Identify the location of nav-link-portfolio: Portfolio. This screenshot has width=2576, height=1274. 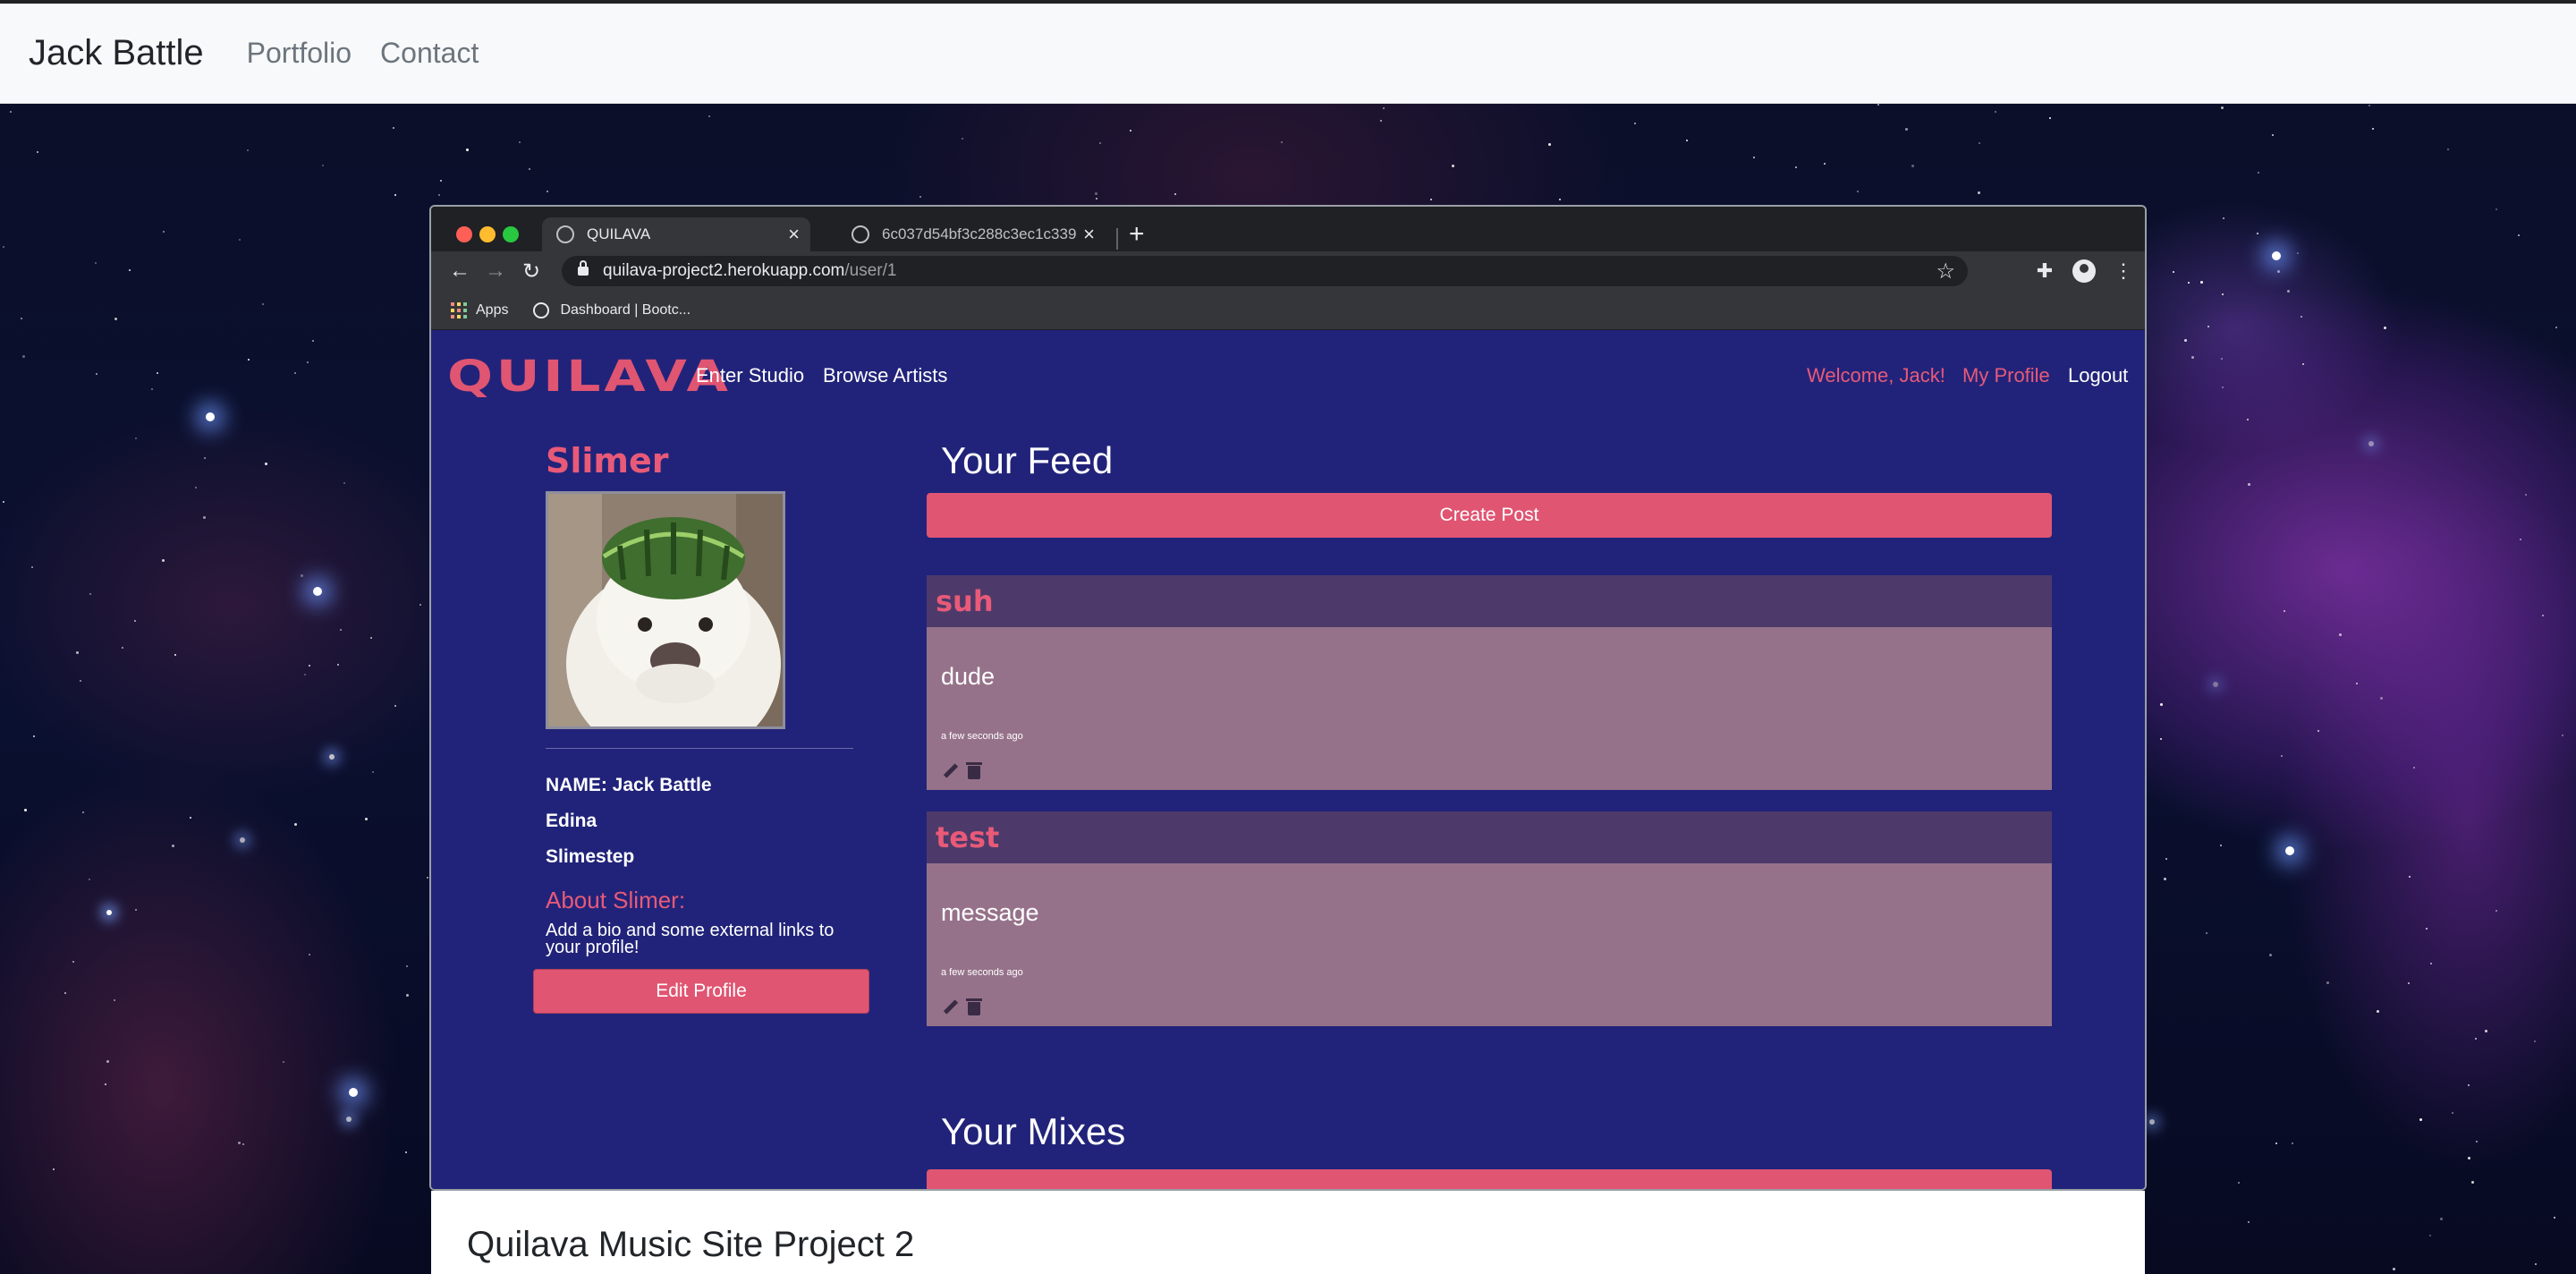
(299, 53).